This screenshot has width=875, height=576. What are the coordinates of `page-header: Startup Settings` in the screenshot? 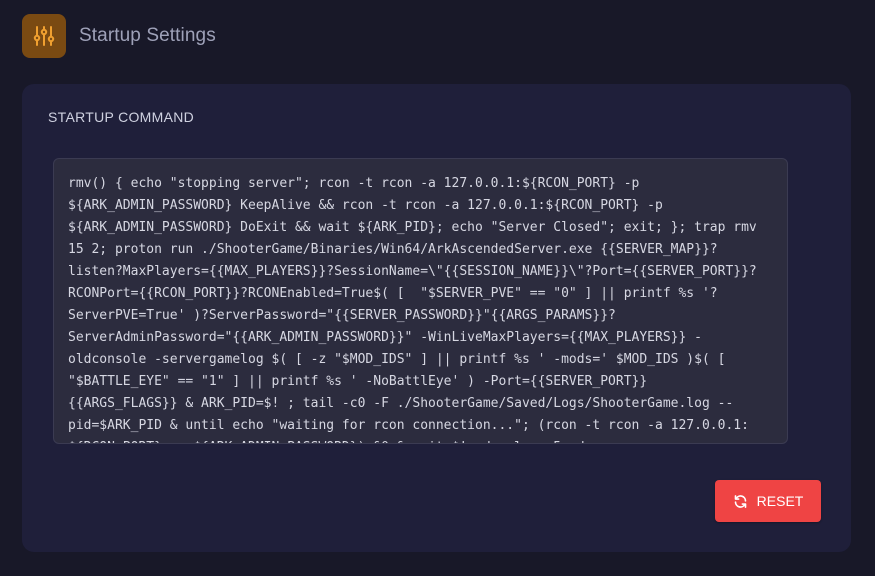 It's located at (119, 36).